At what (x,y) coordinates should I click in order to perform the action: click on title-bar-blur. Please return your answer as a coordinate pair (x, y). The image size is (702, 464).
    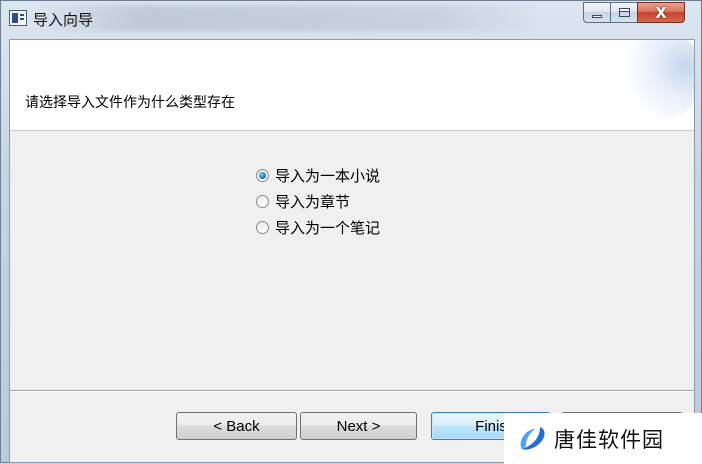
    Looking at the image, I should click on (291, 18).